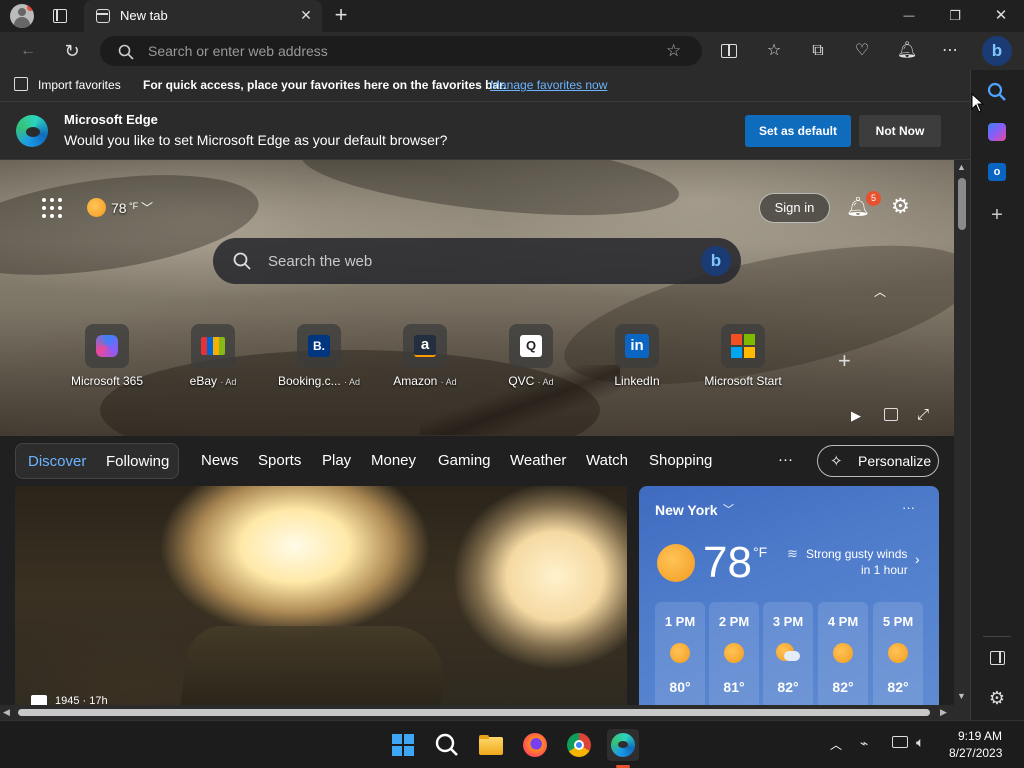 Image resolution: width=1024 pixels, height=768 pixels. What do you see at coordinates (997, 92) in the screenshot?
I see `search-icon` at bounding box center [997, 92].